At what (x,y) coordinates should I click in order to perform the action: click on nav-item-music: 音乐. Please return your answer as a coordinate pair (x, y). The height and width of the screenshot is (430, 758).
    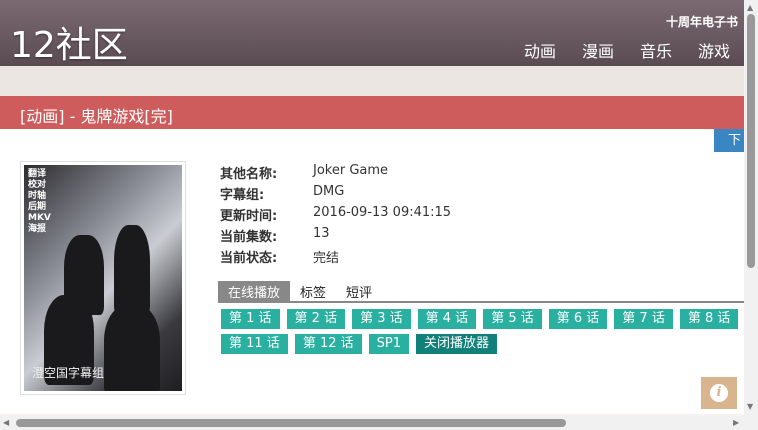
    Looking at the image, I should click on (656, 50).